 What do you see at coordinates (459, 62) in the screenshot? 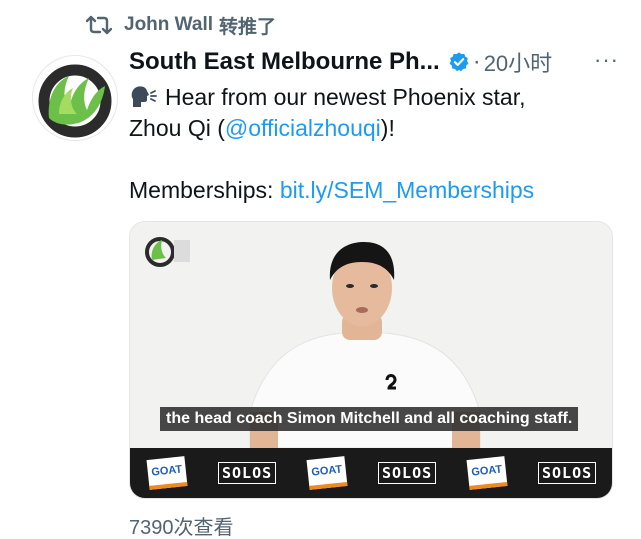
I see `verified-badge-icon` at bounding box center [459, 62].